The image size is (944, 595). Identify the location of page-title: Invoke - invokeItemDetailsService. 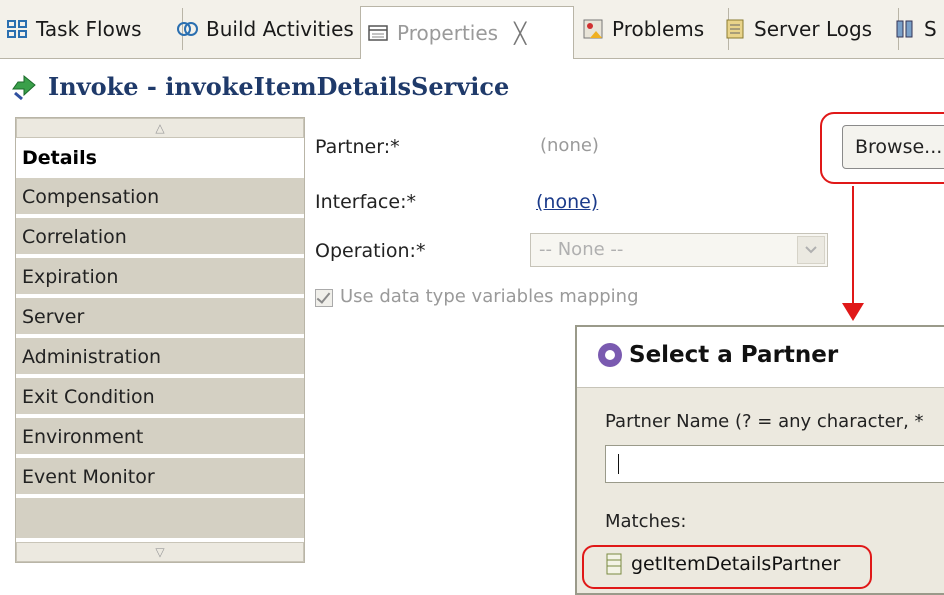
(259, 86).